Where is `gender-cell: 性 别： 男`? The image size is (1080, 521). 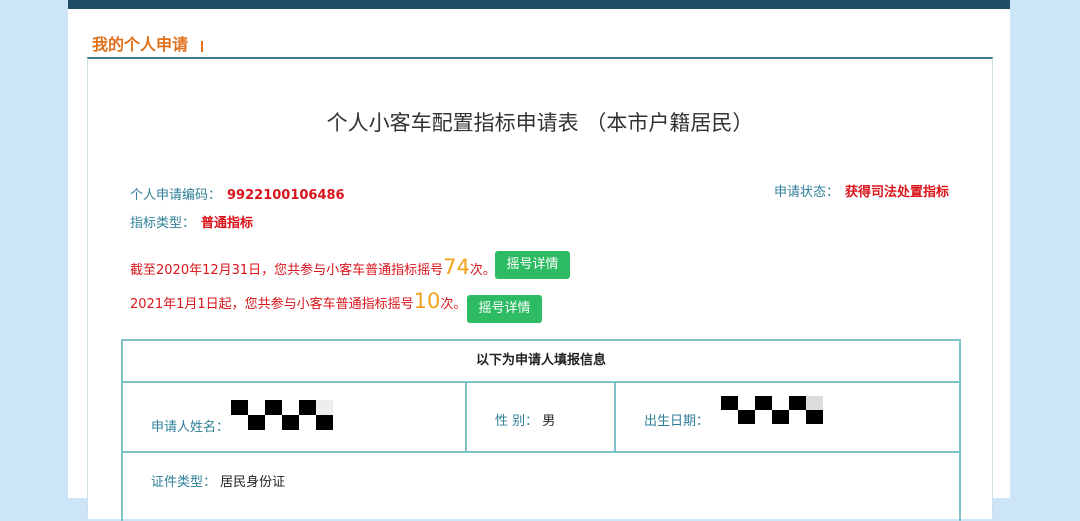
gender-cell: 性 别： 男 is located at coordinates (525, 419).